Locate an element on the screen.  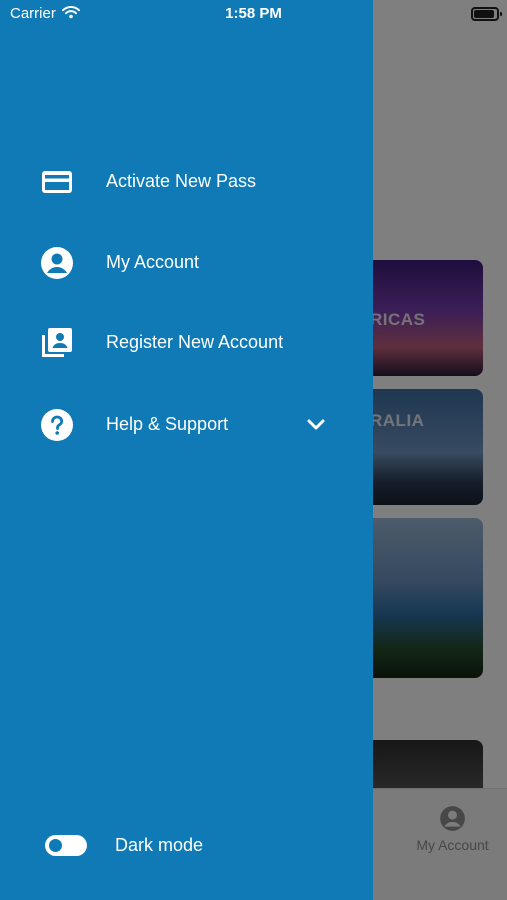
dark-mode-toggle is located at coordinates (66, 845).